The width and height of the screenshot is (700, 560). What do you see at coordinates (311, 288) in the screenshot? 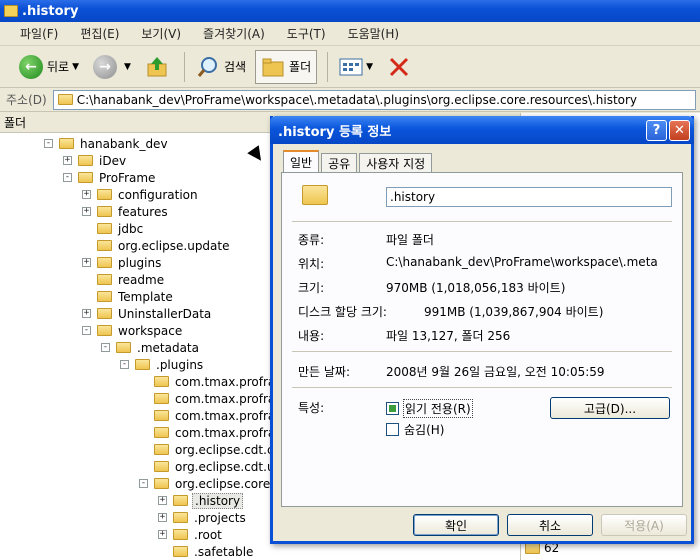
I see `size-label: 크기:` at bounding box center [311, 288].